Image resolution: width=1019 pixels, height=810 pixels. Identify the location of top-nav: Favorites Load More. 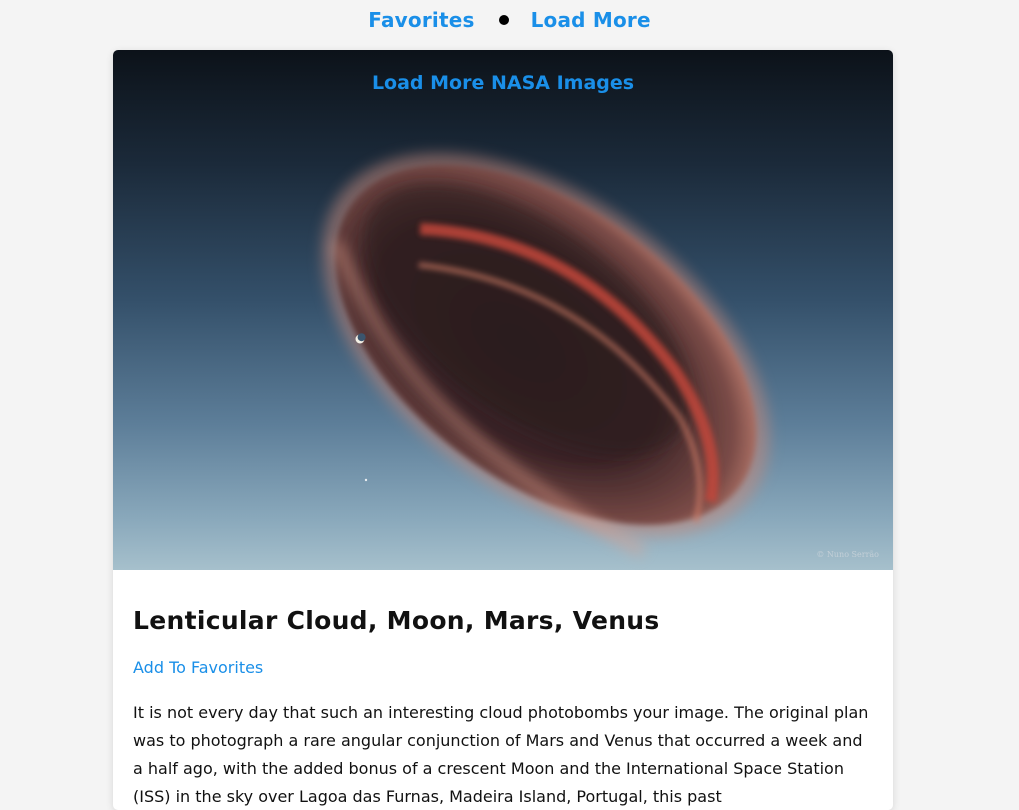
(509, 20).